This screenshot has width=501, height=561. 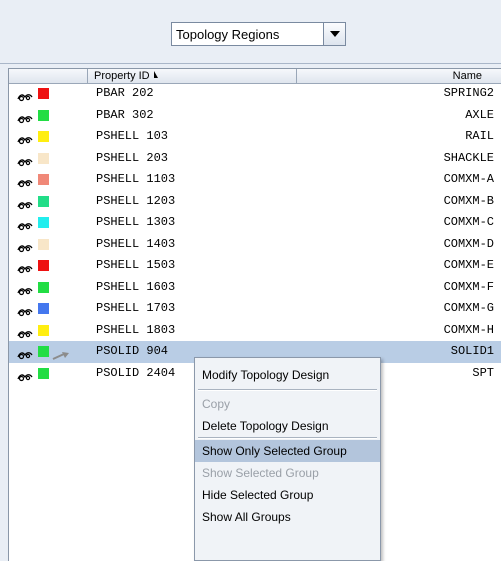 What do you see at coordinates (255, 331) in the screenshot?
I see `table-row: PSHELL 1803 COMXM-H` at bounding box center [255, 331].